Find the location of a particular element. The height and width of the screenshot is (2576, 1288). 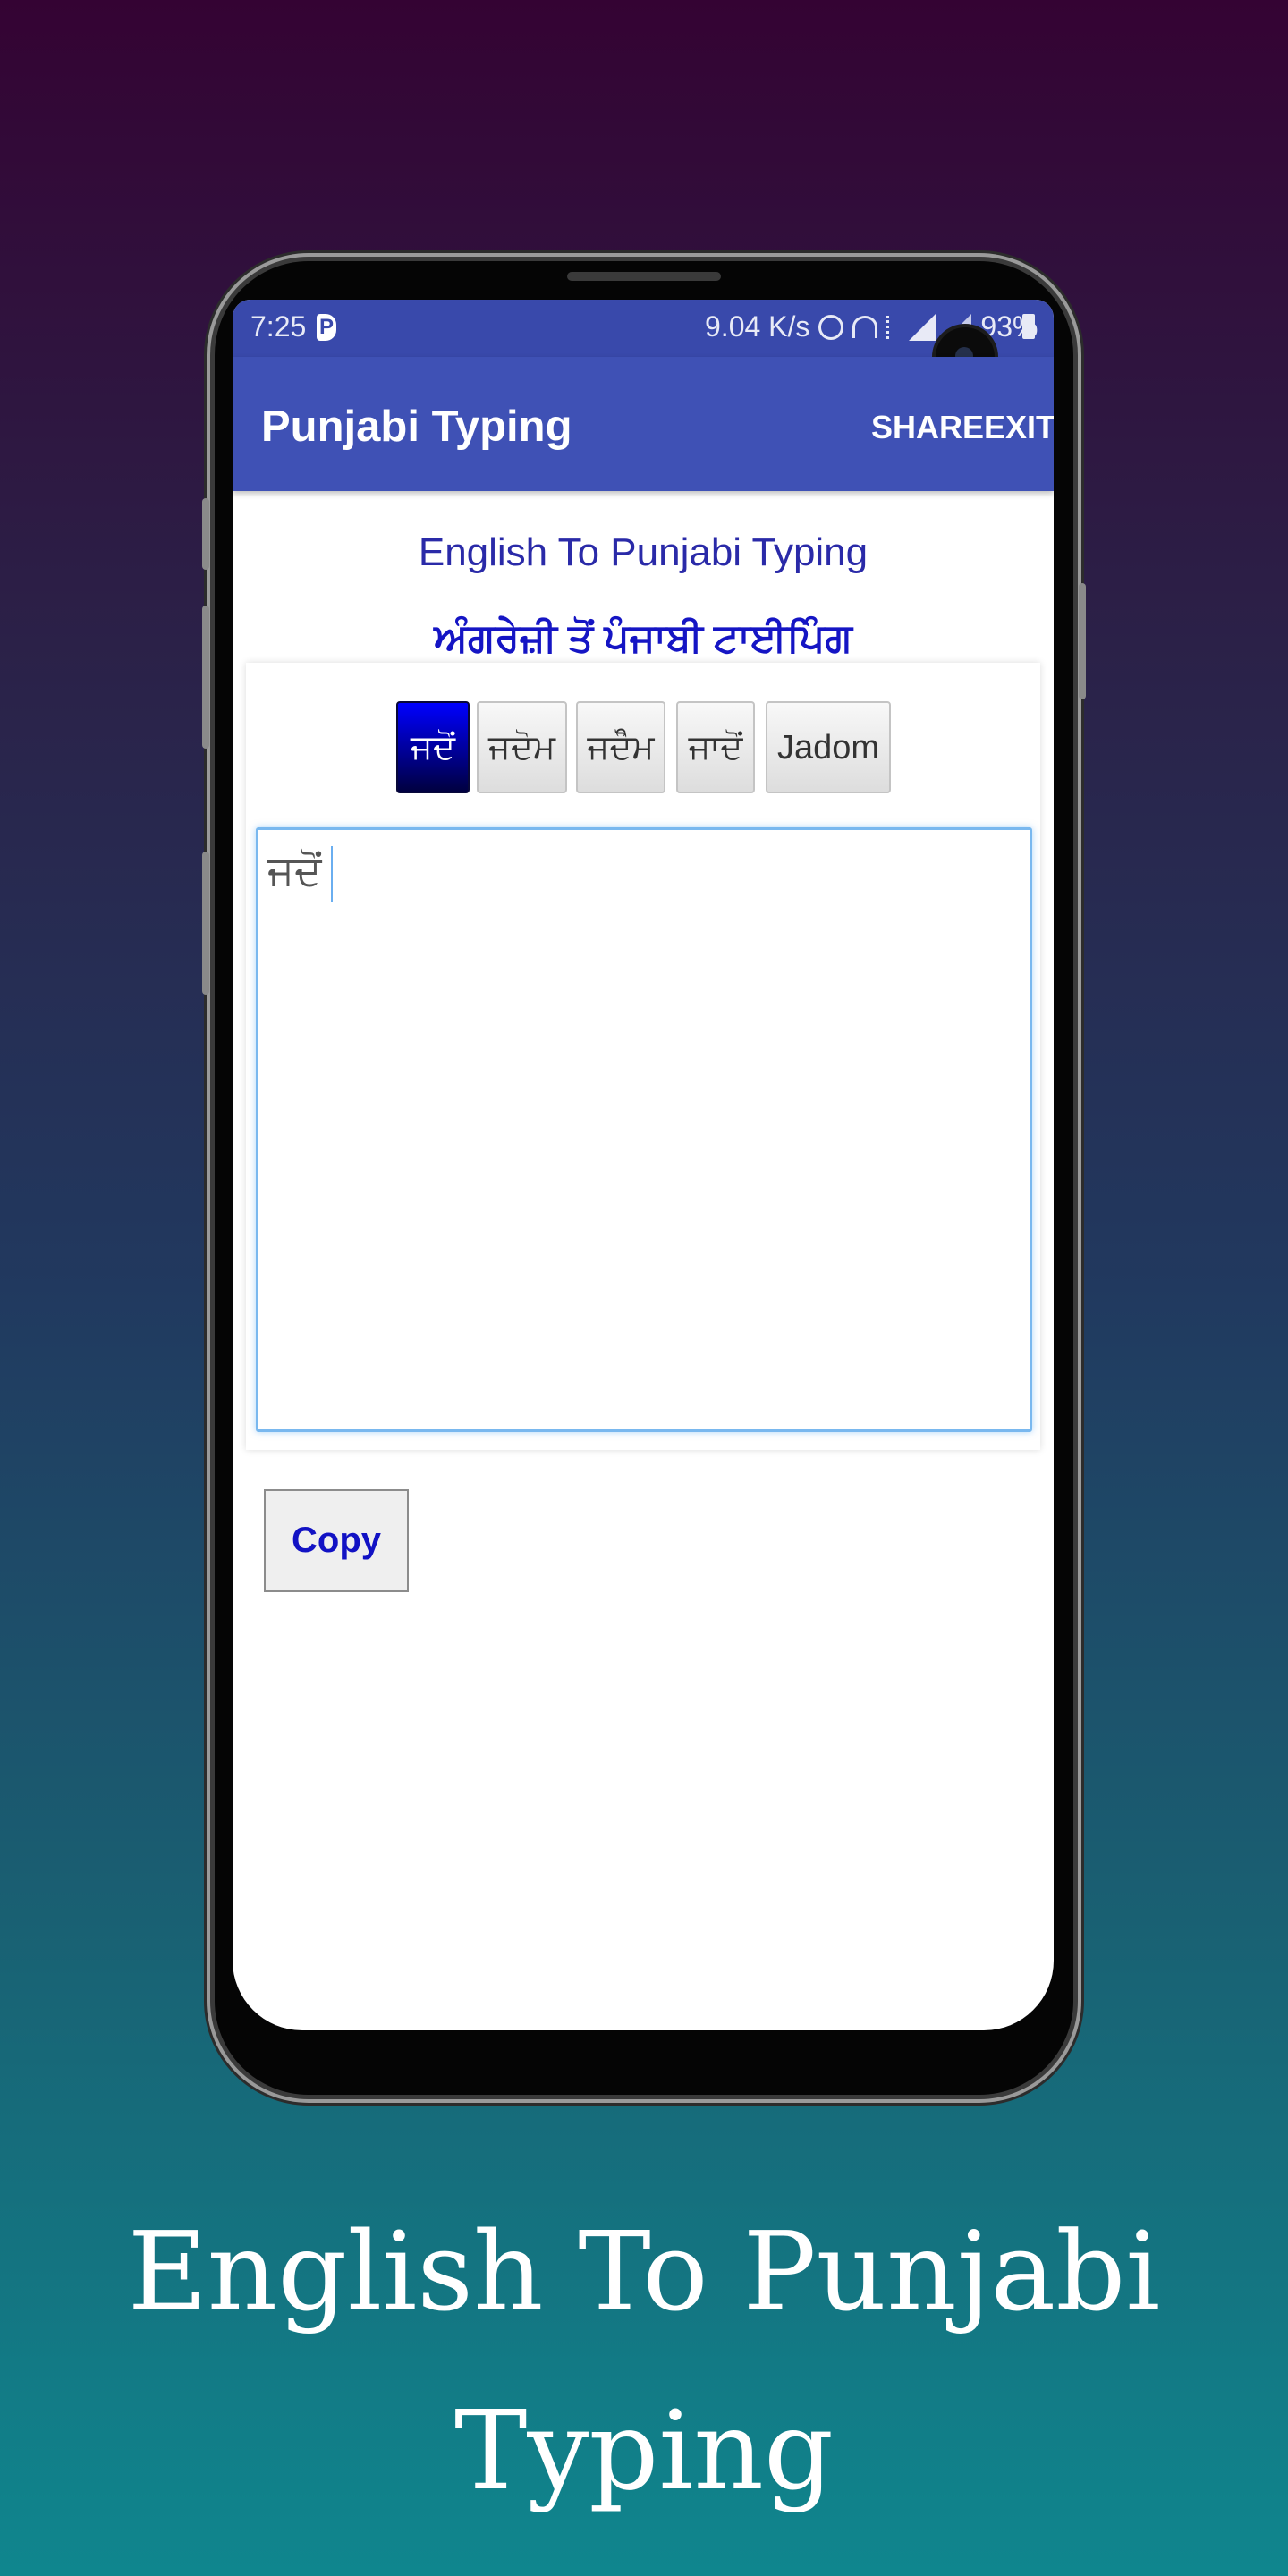

app-title: Punjabi Typing is located at coordinates (416, 426).